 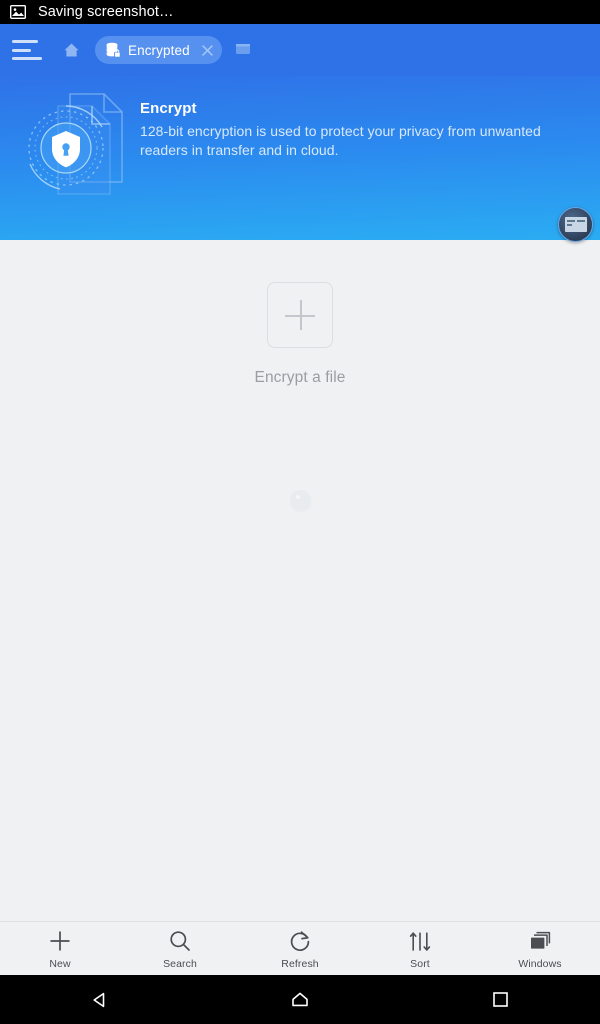 What do you see at coordinates (71, 50) in the screenshot?
I see `home-icon` at bounding box center [71, 50].